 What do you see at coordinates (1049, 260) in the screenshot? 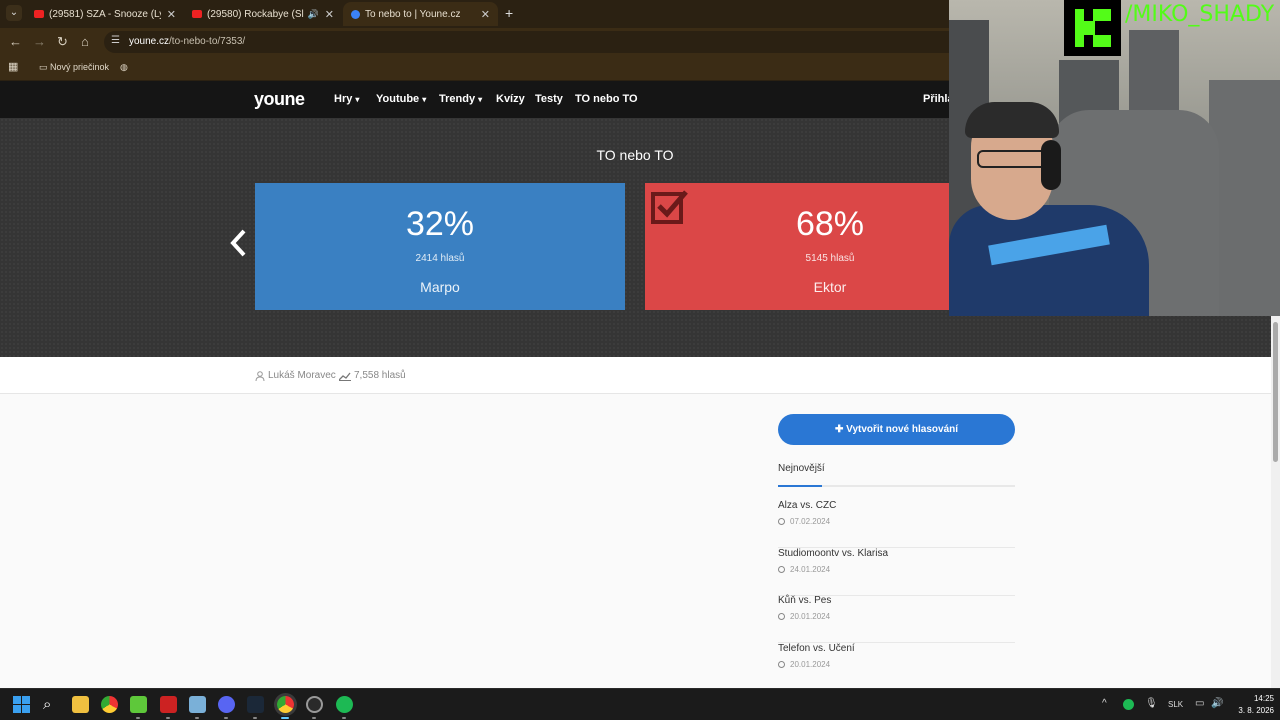
I see `shirt-shape` at bounding box center [1049, 260].